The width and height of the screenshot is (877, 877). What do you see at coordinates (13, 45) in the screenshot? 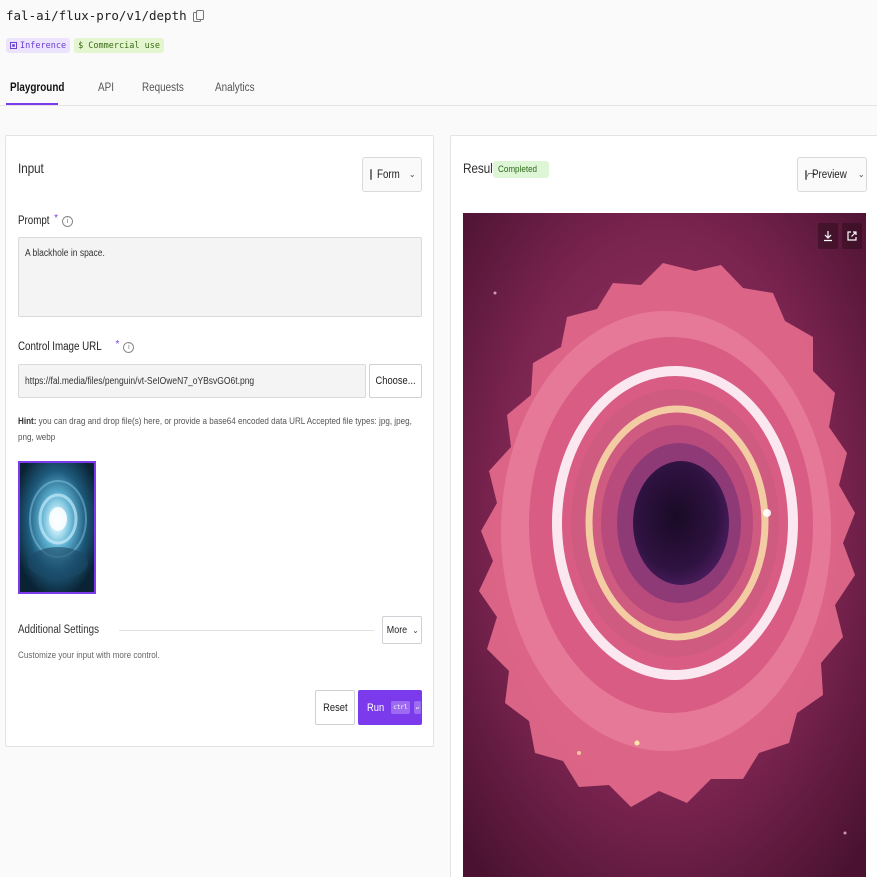
I see `inference-icon` at bounding box center [13, 45].